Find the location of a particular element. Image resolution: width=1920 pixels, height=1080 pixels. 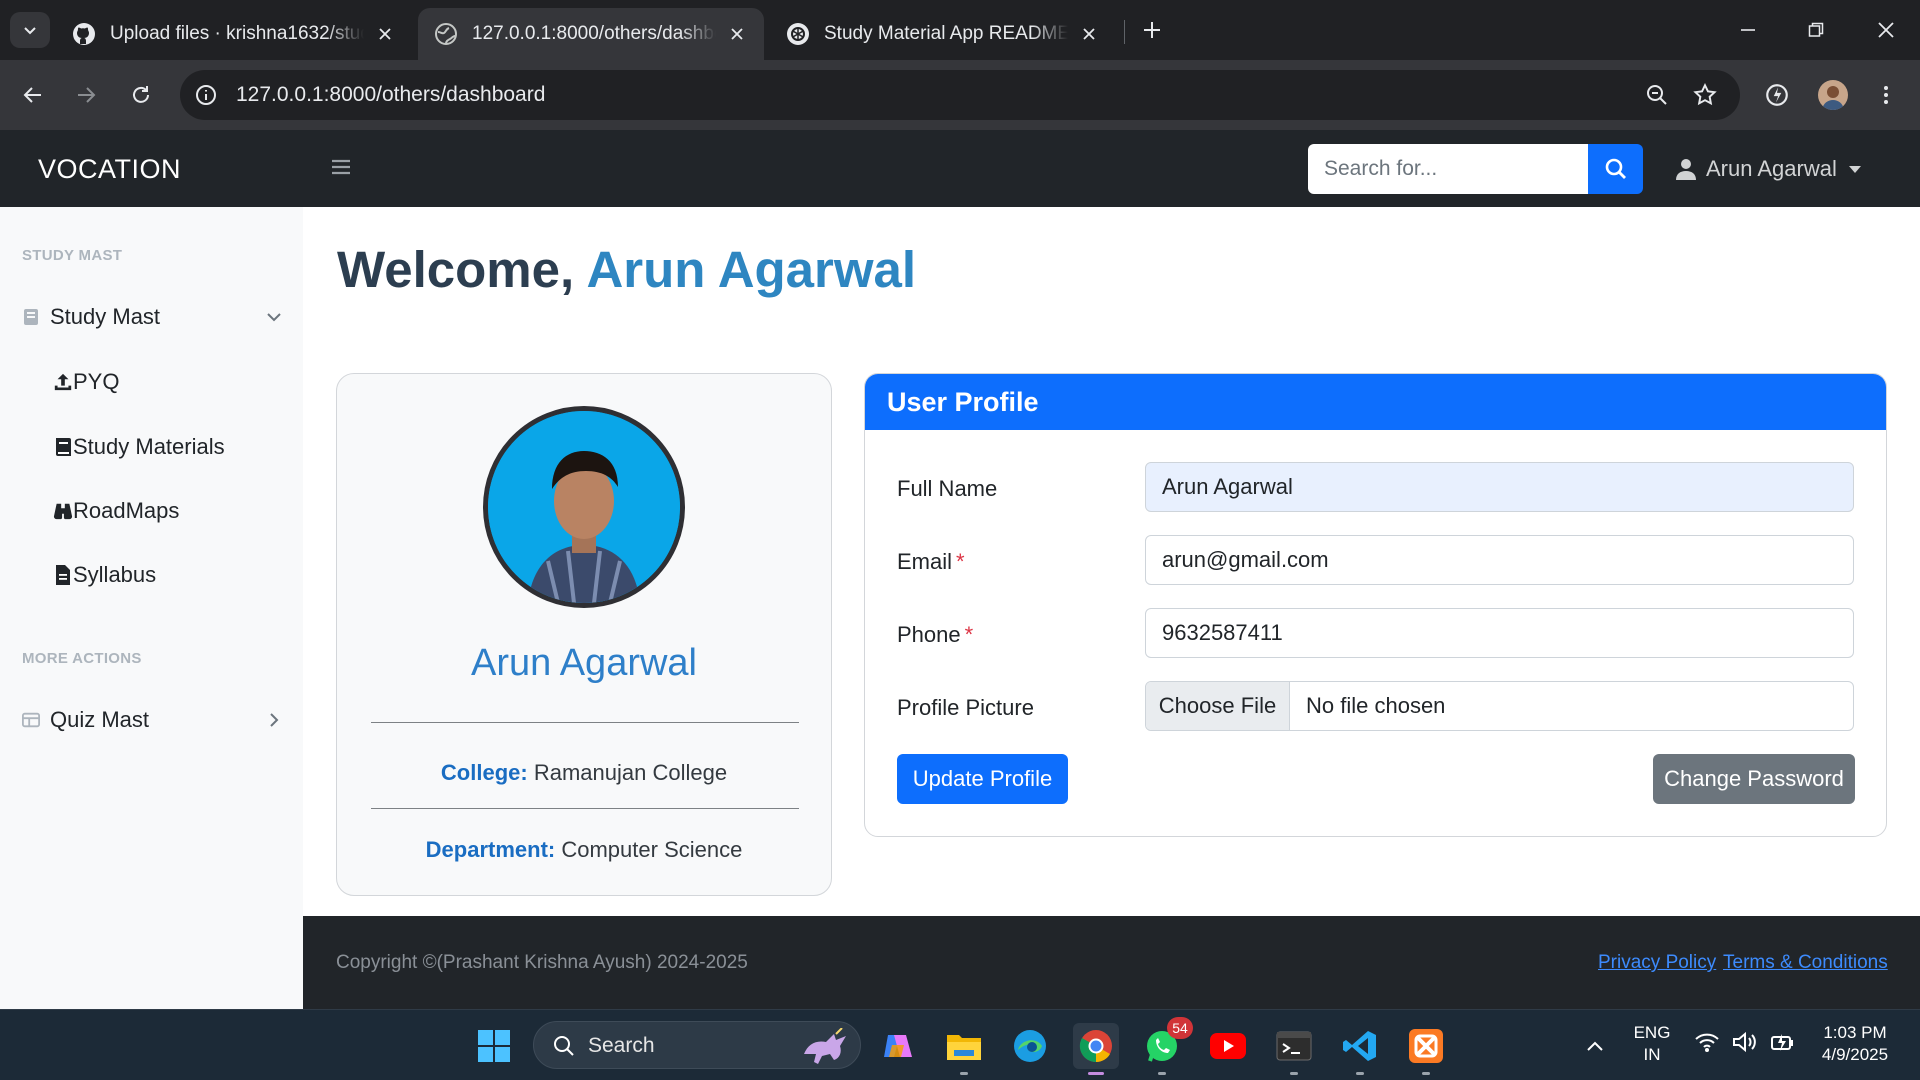

profile-department: Department: Computer Science is located at coordinates (584, 850).